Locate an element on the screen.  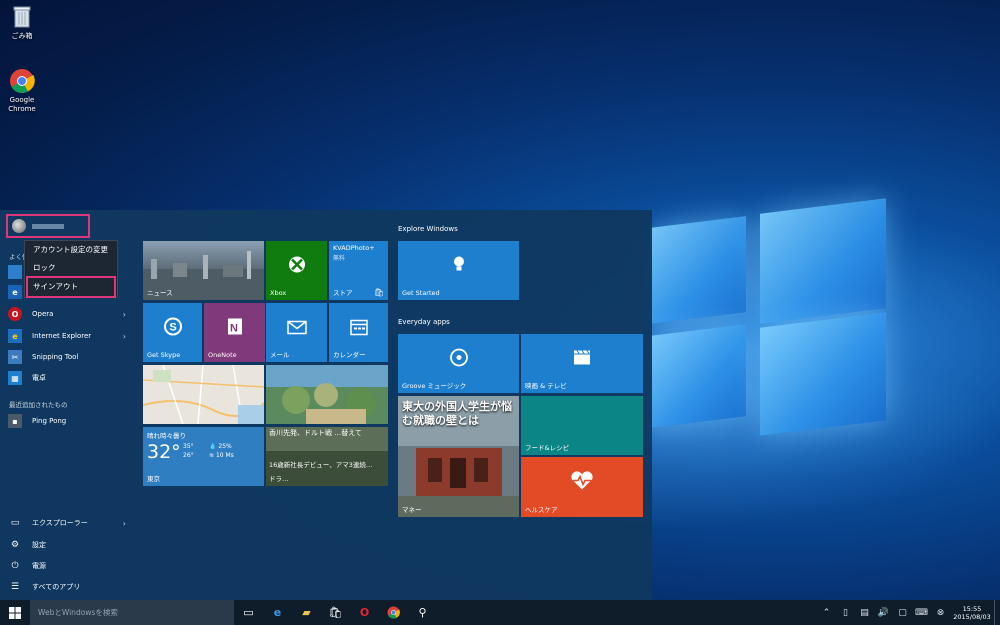
tile-xbox: Xbox is located at coordinates (296, 270).